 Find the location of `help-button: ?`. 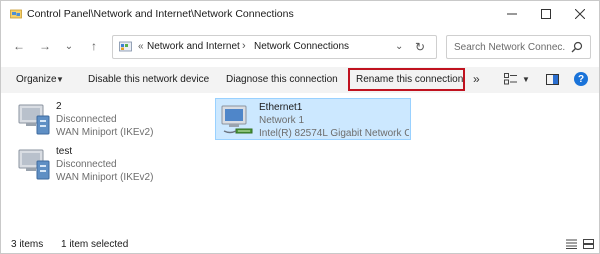

help-button: ? is located at coordinates (581, 79).